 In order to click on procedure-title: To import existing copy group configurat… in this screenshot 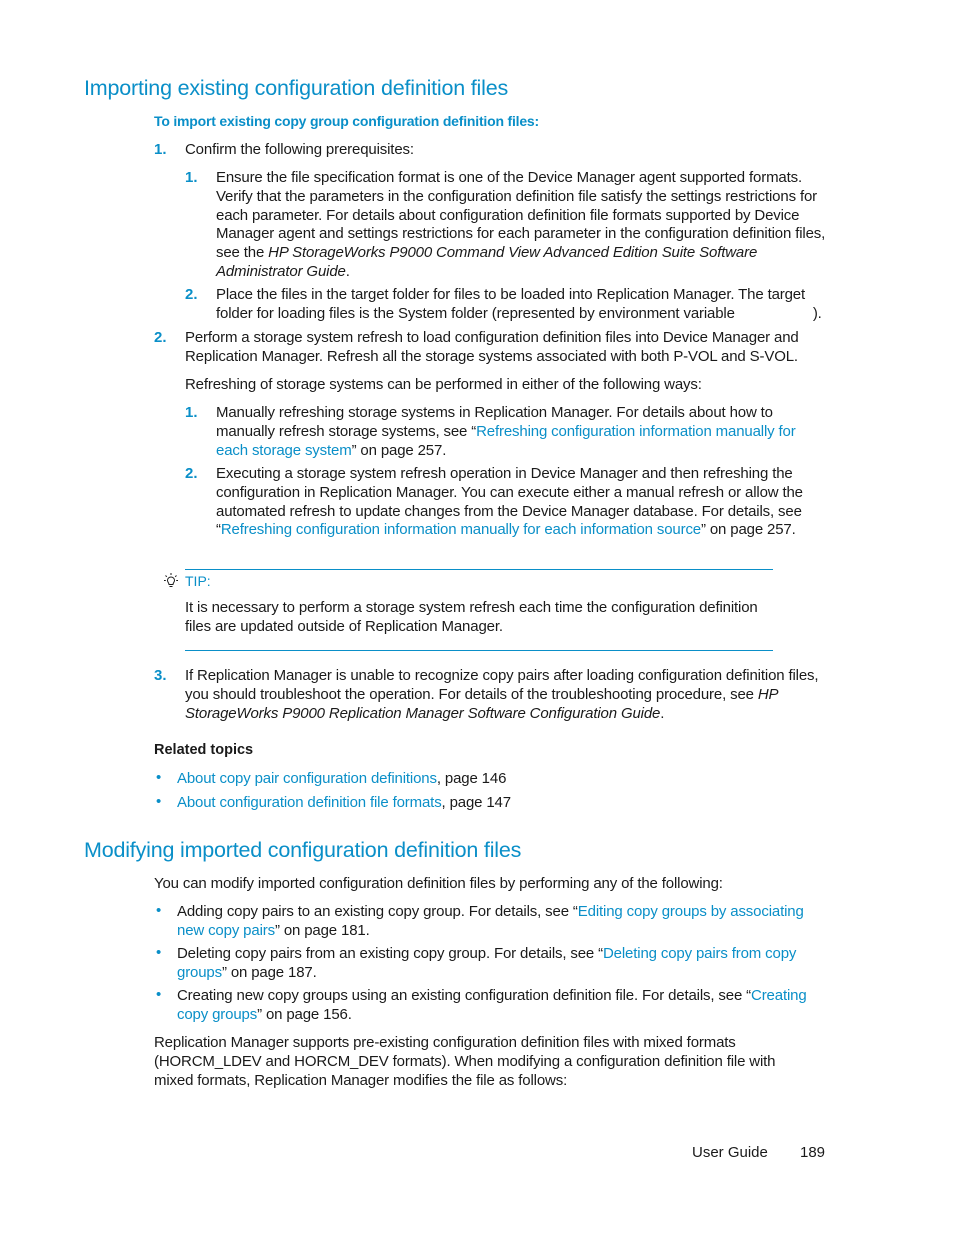, I will do `click(346, 121)`.